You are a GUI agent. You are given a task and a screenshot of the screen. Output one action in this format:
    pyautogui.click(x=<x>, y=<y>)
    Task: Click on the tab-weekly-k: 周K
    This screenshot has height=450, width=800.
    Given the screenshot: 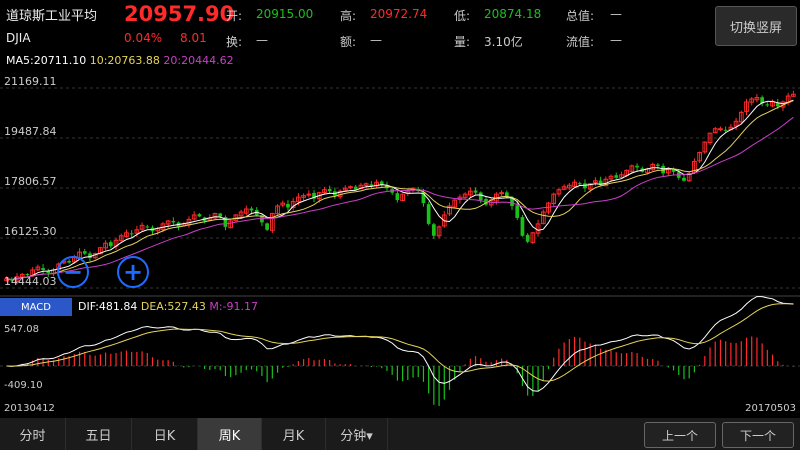 What is the action you would take?
    pyautogui.click(x=230, y=434)
    